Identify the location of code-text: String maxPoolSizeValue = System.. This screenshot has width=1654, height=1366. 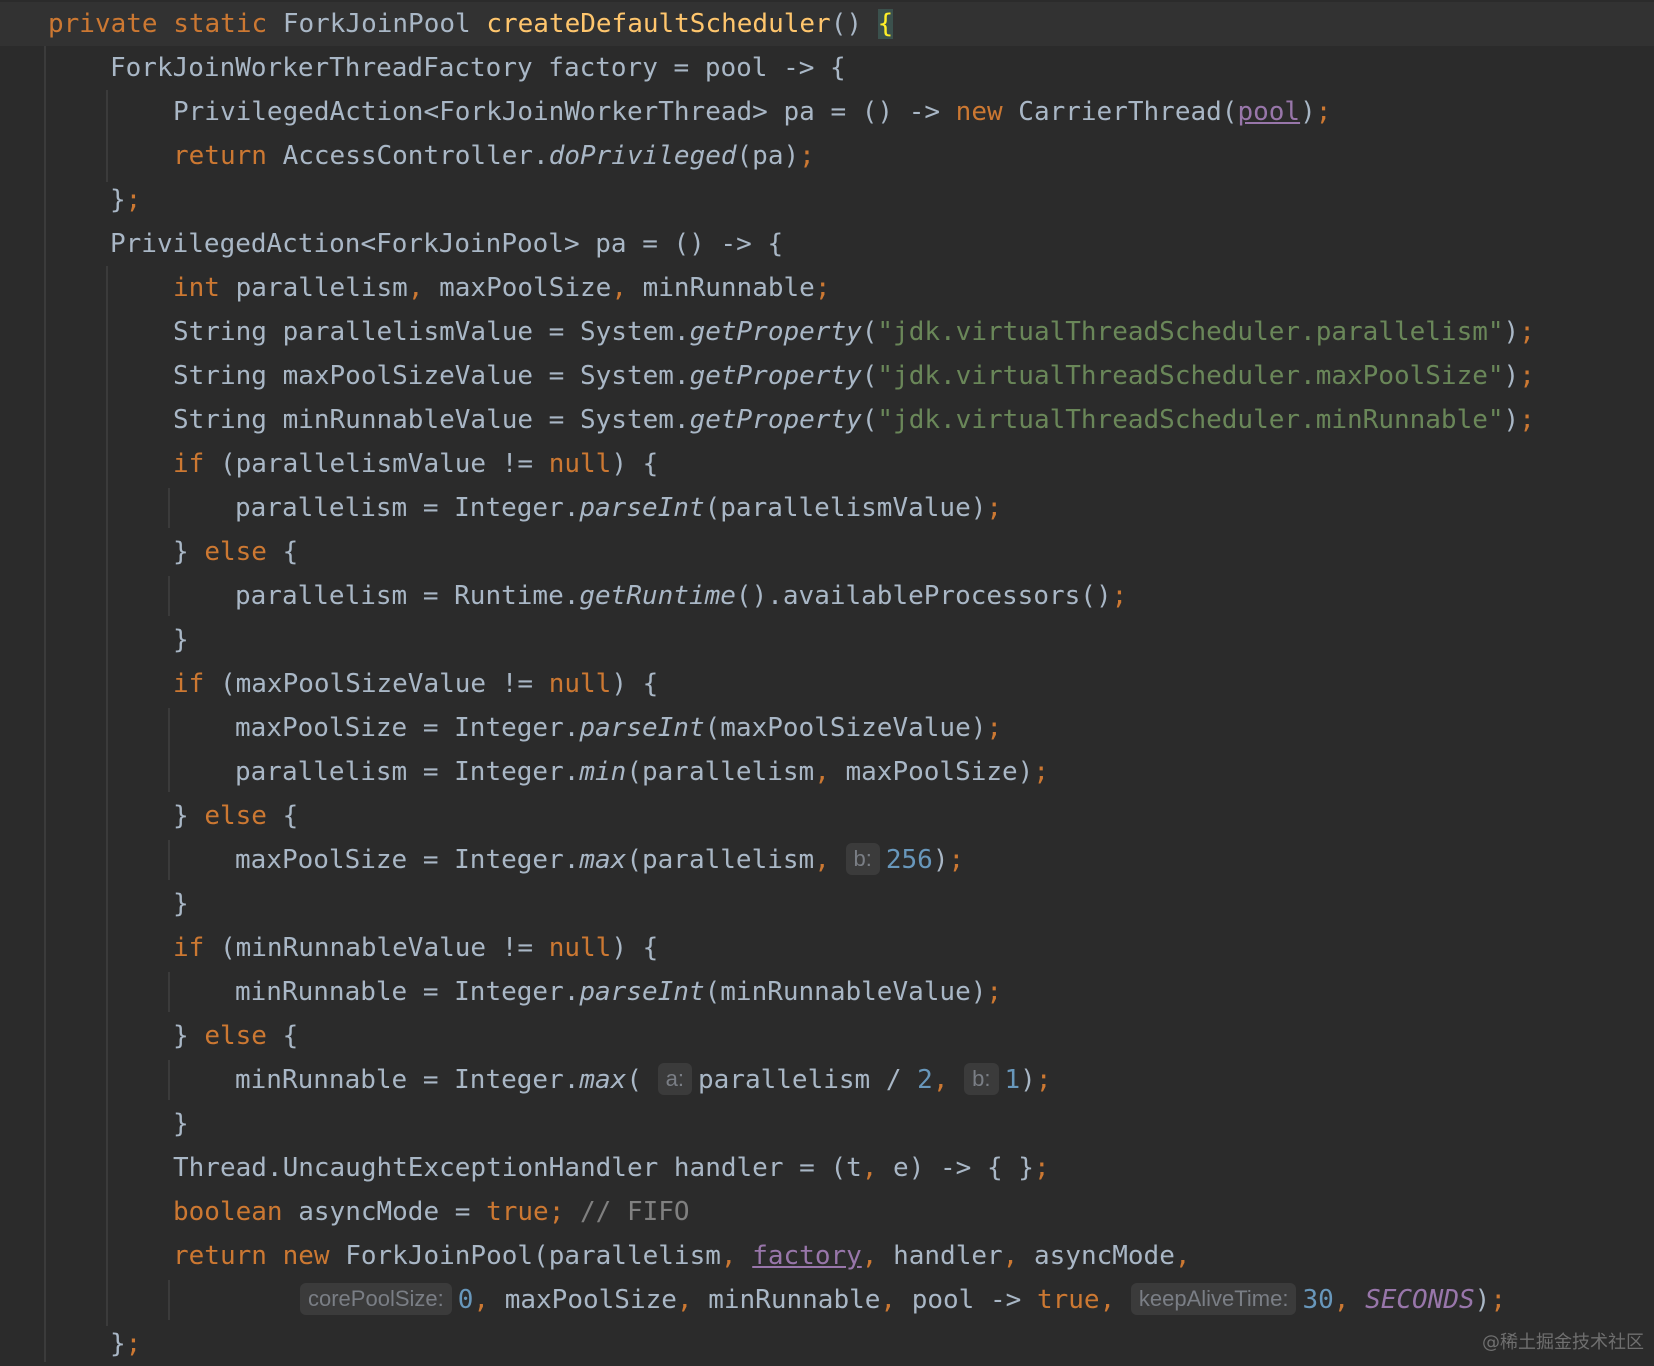
(431, 376).